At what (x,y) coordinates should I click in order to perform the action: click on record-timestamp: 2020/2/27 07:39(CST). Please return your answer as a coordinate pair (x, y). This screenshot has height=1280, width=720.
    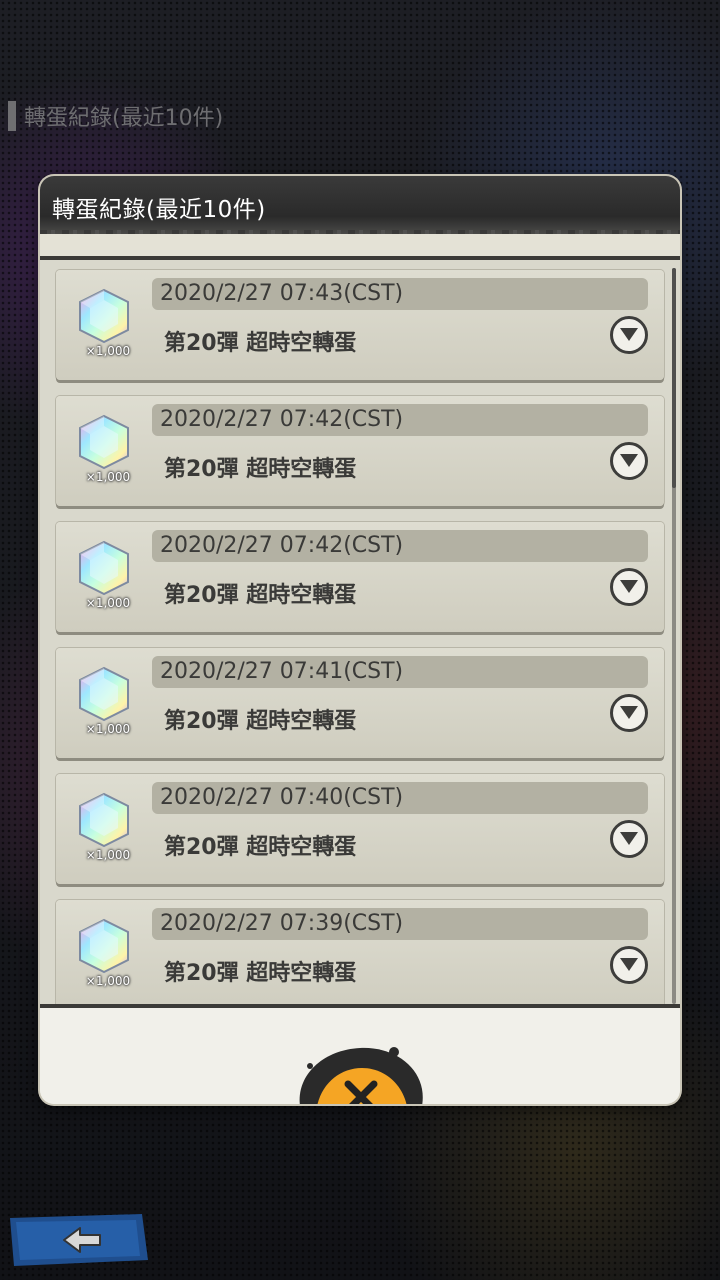
    Looking at the image, I should click on (282, 923).